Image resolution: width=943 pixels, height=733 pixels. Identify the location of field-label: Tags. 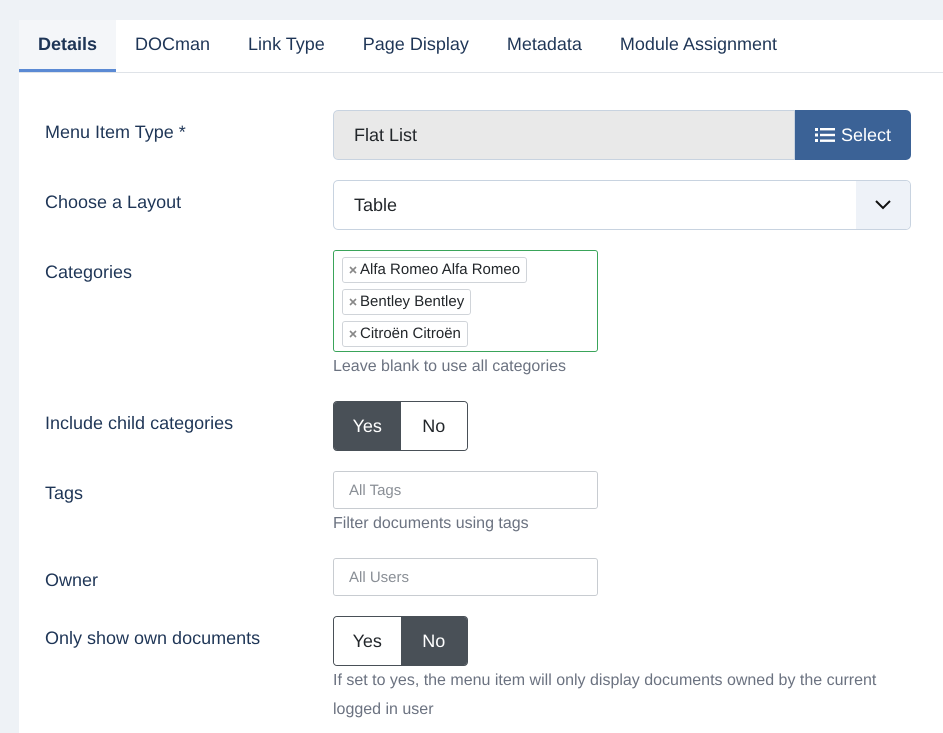
(64, 493).